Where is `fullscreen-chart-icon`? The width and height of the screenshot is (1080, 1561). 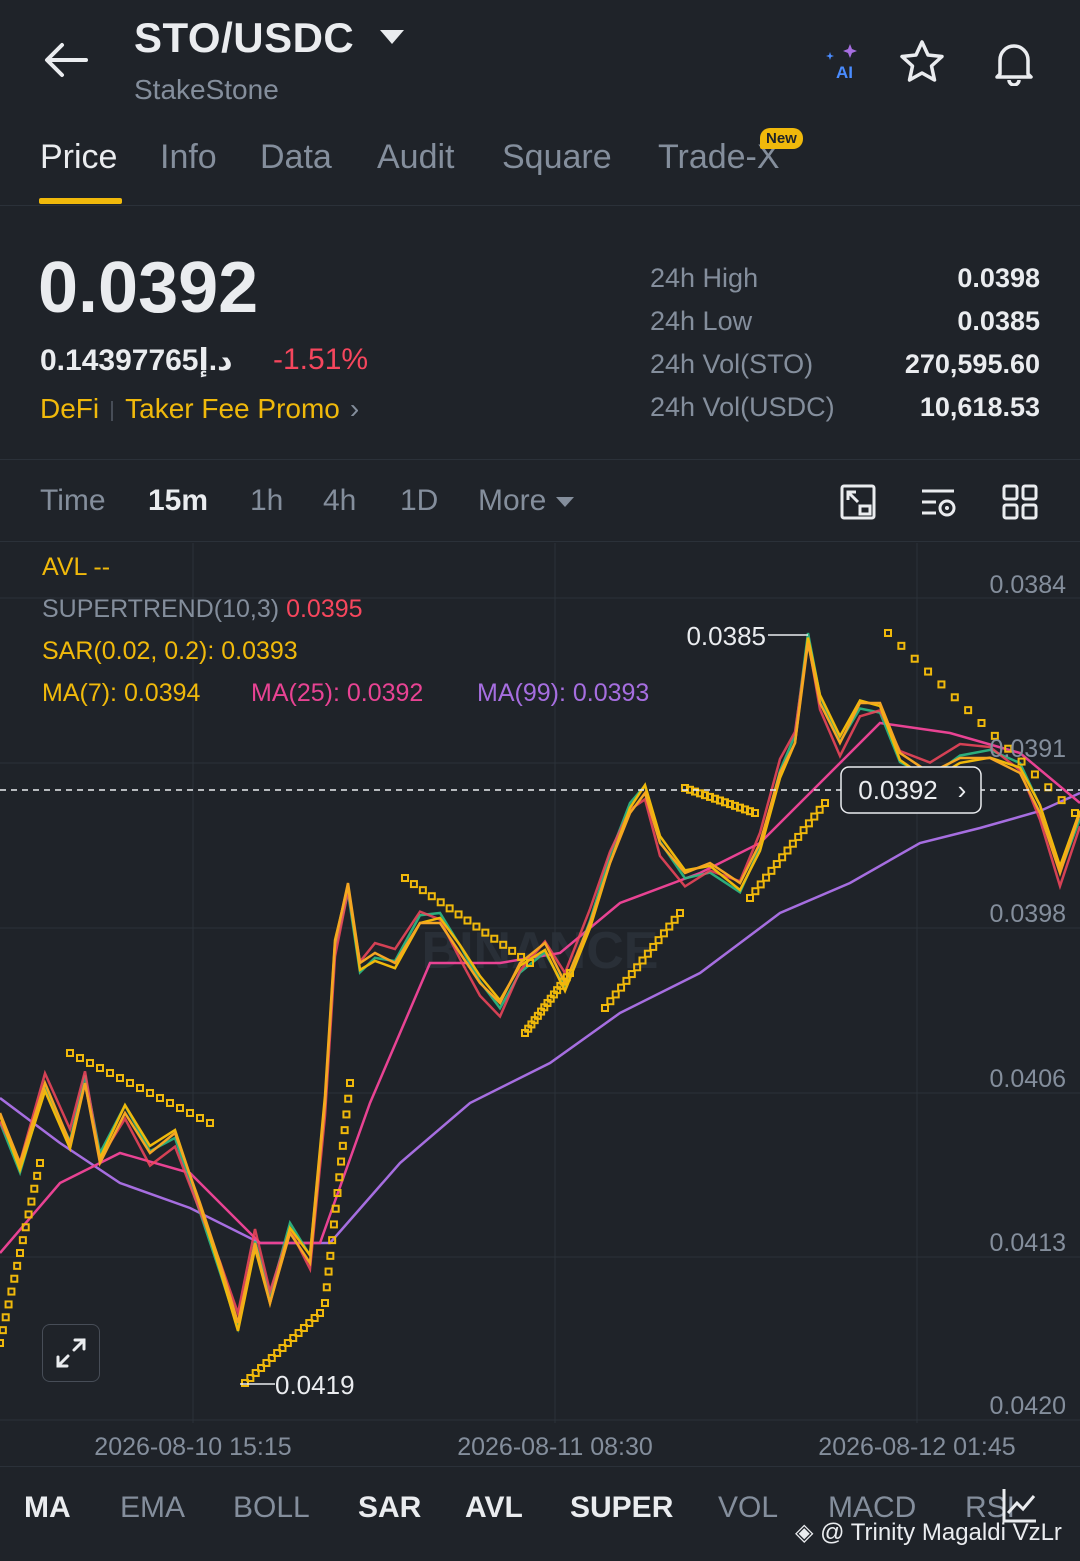
fullscreen-chart-icon is located at coordinates (858, 502).